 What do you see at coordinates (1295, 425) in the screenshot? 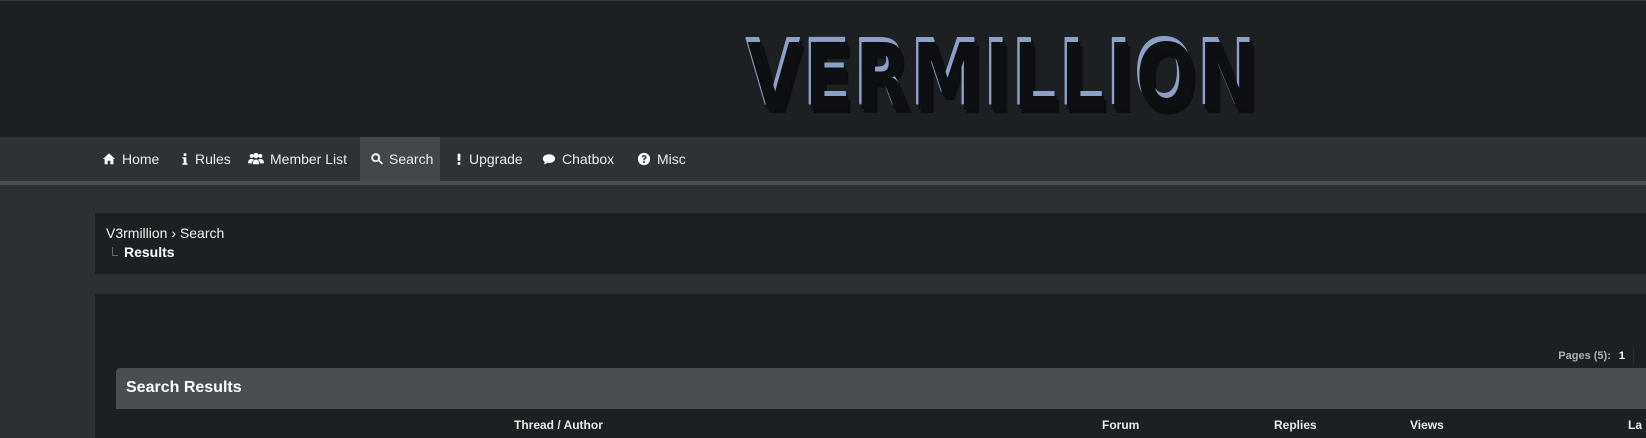
I see `column-replies: Replies` at bounding box center [1295, 425].